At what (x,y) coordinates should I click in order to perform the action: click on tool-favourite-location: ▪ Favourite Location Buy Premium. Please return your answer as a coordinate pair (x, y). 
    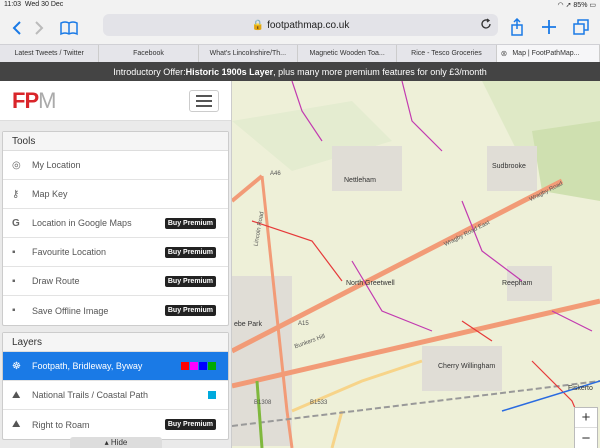
    Looking at the image, I should click on (115, 252).